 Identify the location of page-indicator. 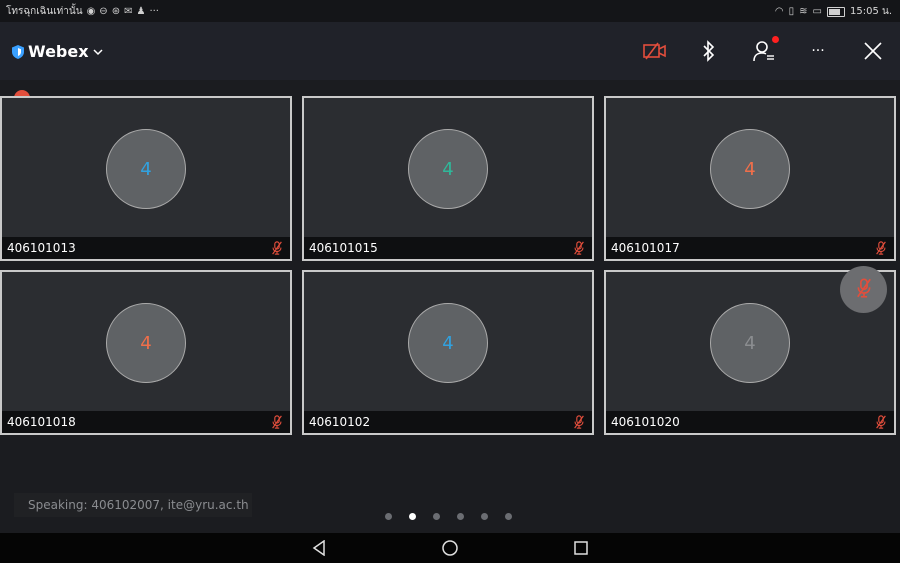
(448, 516).